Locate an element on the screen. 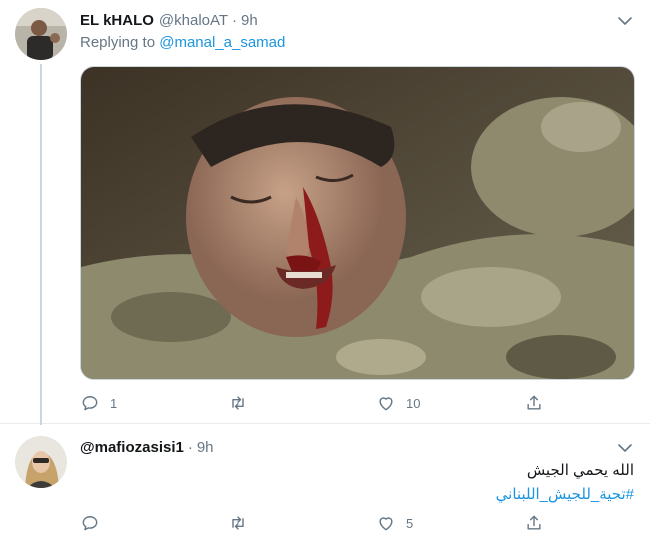 The width and height of the screenshot is (650, 542). tweet-header: EL kHALO @khaloAT · 9h is located at coordinates (169, 20).